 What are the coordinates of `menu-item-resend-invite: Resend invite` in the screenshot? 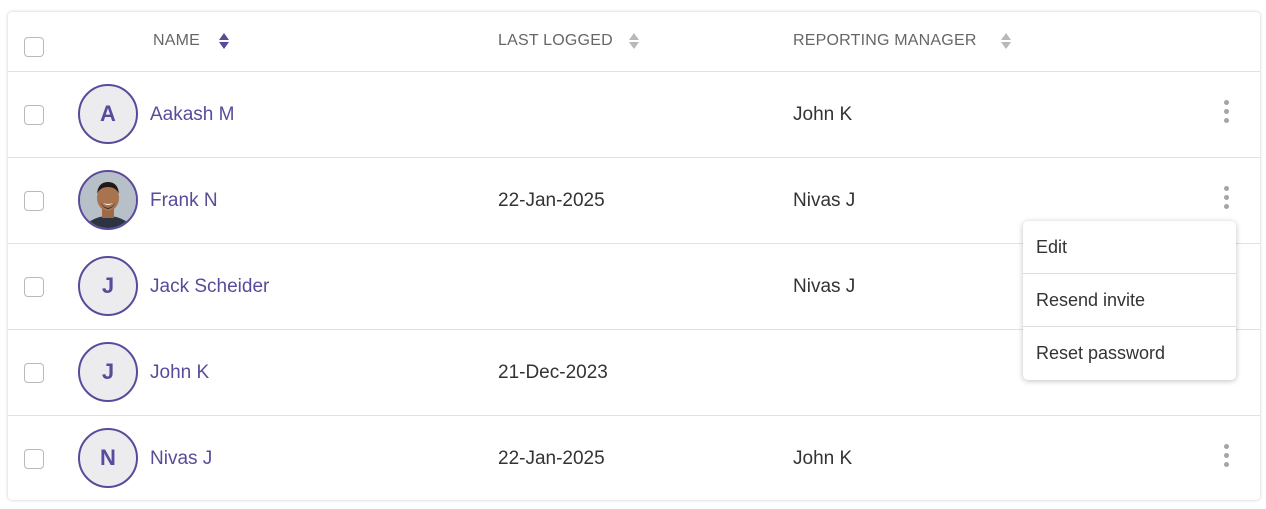 It's located at (1129, 300).